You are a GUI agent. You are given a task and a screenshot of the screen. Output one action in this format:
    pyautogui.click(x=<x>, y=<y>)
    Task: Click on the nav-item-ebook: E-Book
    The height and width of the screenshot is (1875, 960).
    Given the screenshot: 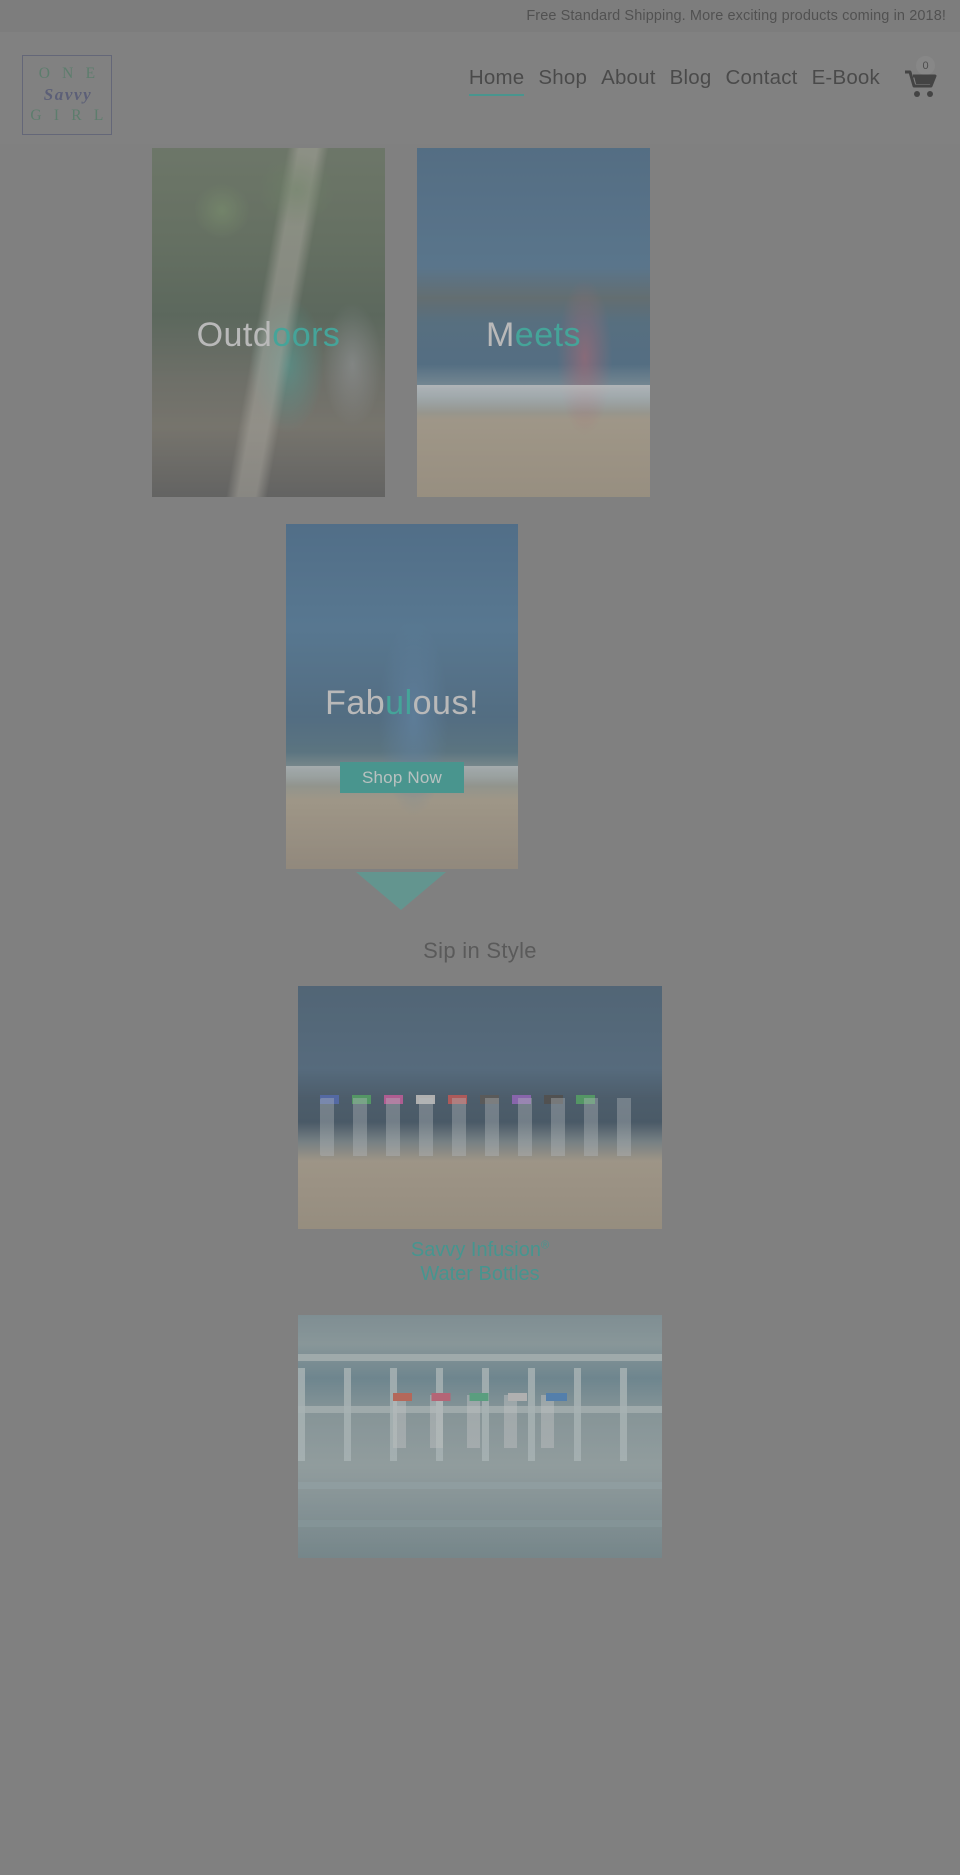 What is the action you would take?
    pyautogui.click(x=846, y=80)
    